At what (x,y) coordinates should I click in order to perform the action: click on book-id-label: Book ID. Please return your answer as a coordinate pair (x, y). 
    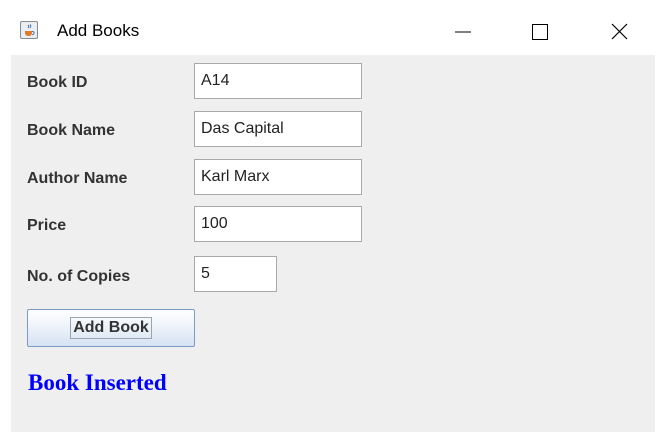
    Looking at the image, I should click on (57, 82).